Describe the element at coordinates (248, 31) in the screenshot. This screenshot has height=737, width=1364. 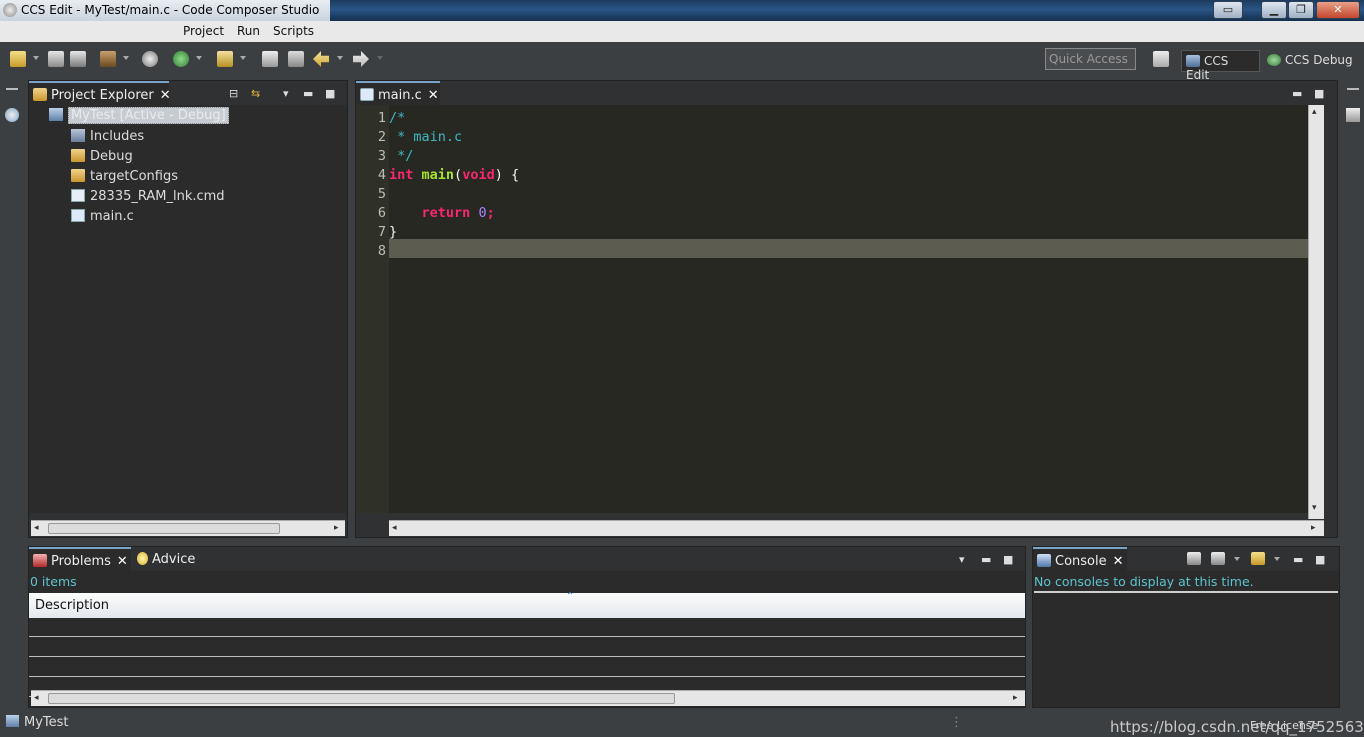
I see `menu-run: Run` at that location.